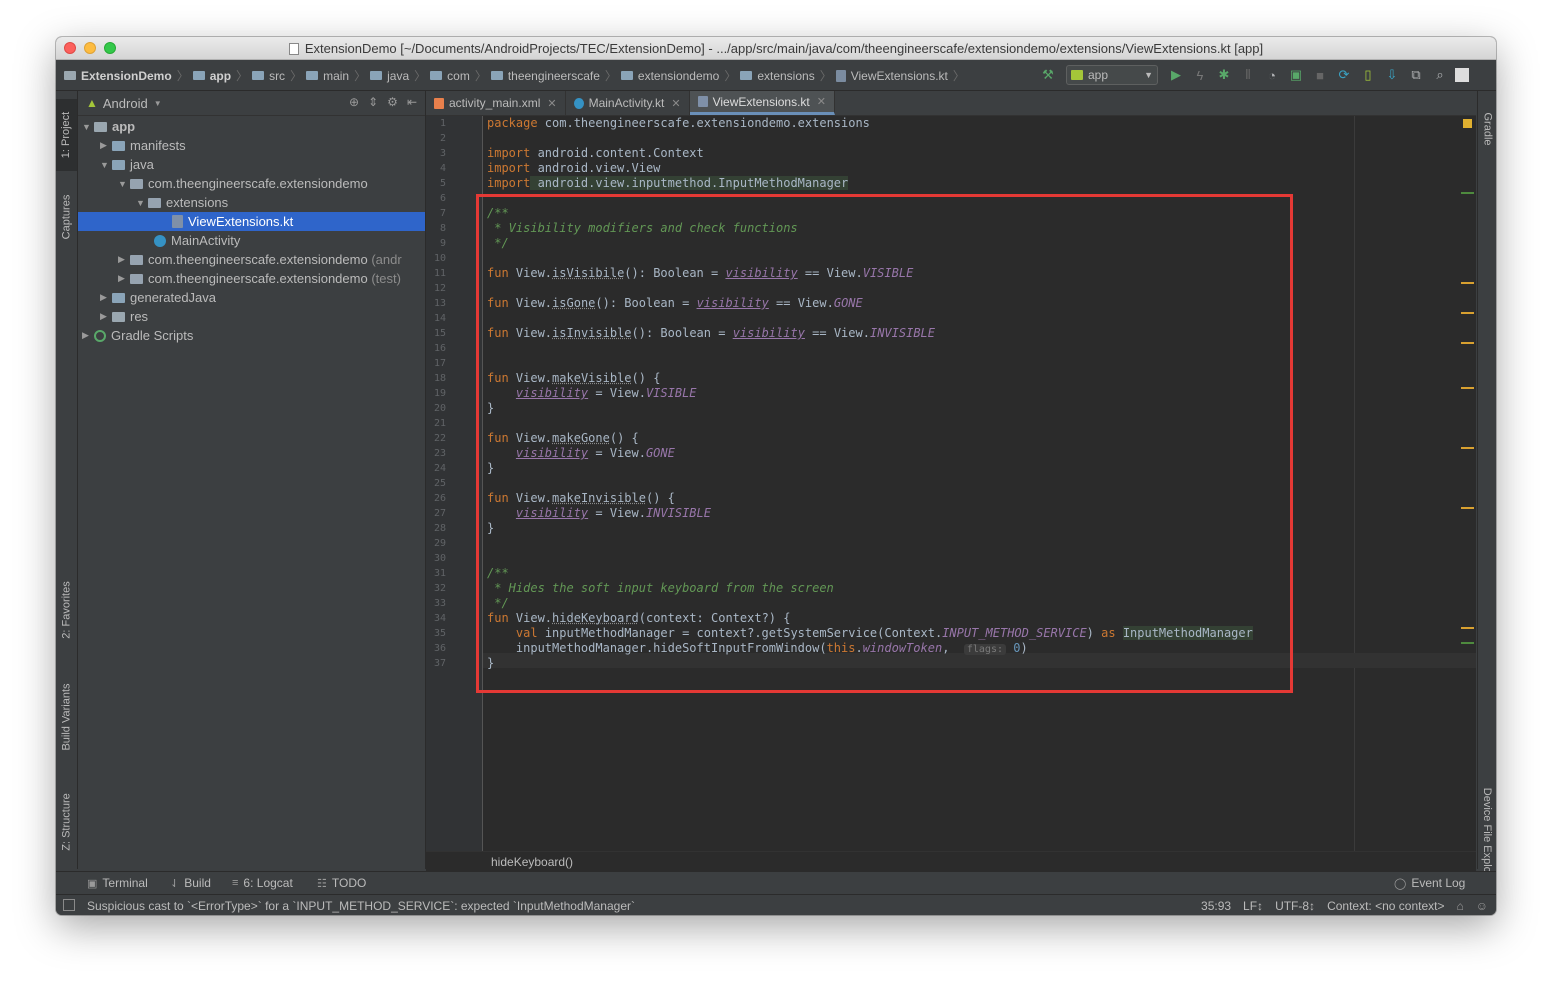 The width and height of the screenshot is (1552, 989). What do you see at coordinates (341, 883) in the screenshot?
I see `tab-todo: ☷ TODO` at bounding box center [341, 883].